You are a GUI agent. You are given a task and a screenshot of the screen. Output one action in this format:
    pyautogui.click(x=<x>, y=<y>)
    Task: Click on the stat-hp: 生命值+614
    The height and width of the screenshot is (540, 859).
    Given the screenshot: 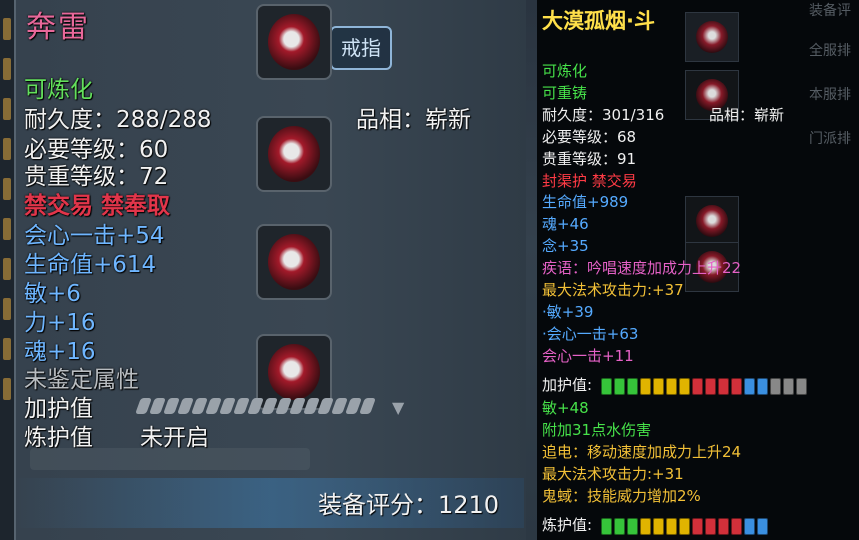 What is the action you would take?
    pyautogui.click(x=90, y=265)
    